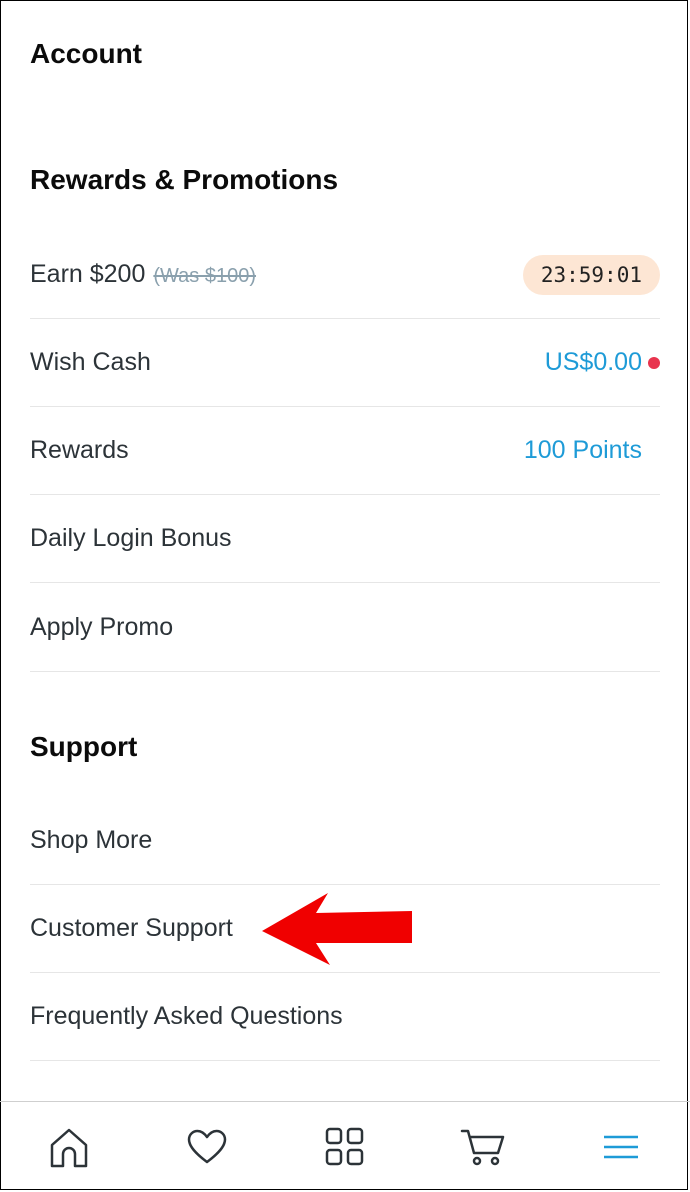 This screenshot has height=1192, width=690. Describe the element at coordinates (86, 53) in the screenshot. I see `page-title: Account` at that location.